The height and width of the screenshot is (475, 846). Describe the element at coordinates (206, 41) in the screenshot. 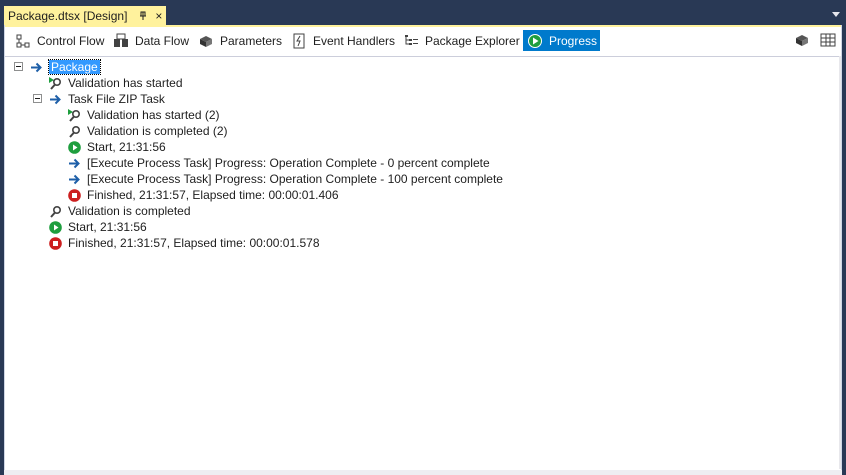

I see `parameters-icon` at that location.